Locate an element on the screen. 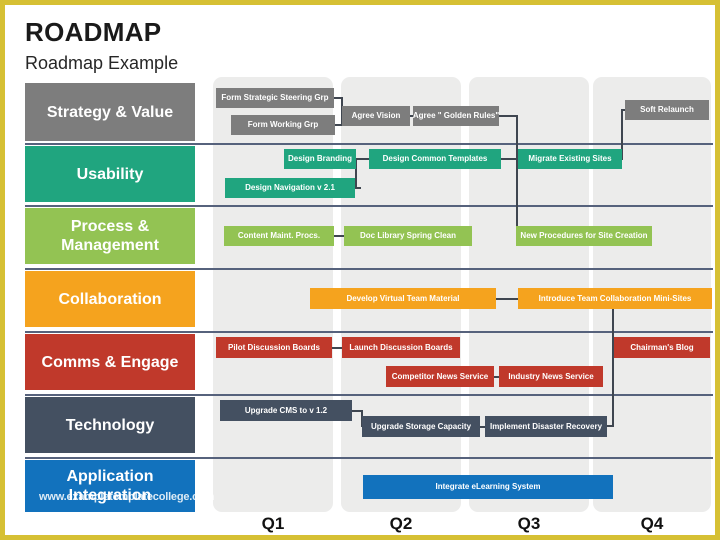 The image size is (720, 540). quarter-label-q2: Q2 is located at coordinates (401, 523).